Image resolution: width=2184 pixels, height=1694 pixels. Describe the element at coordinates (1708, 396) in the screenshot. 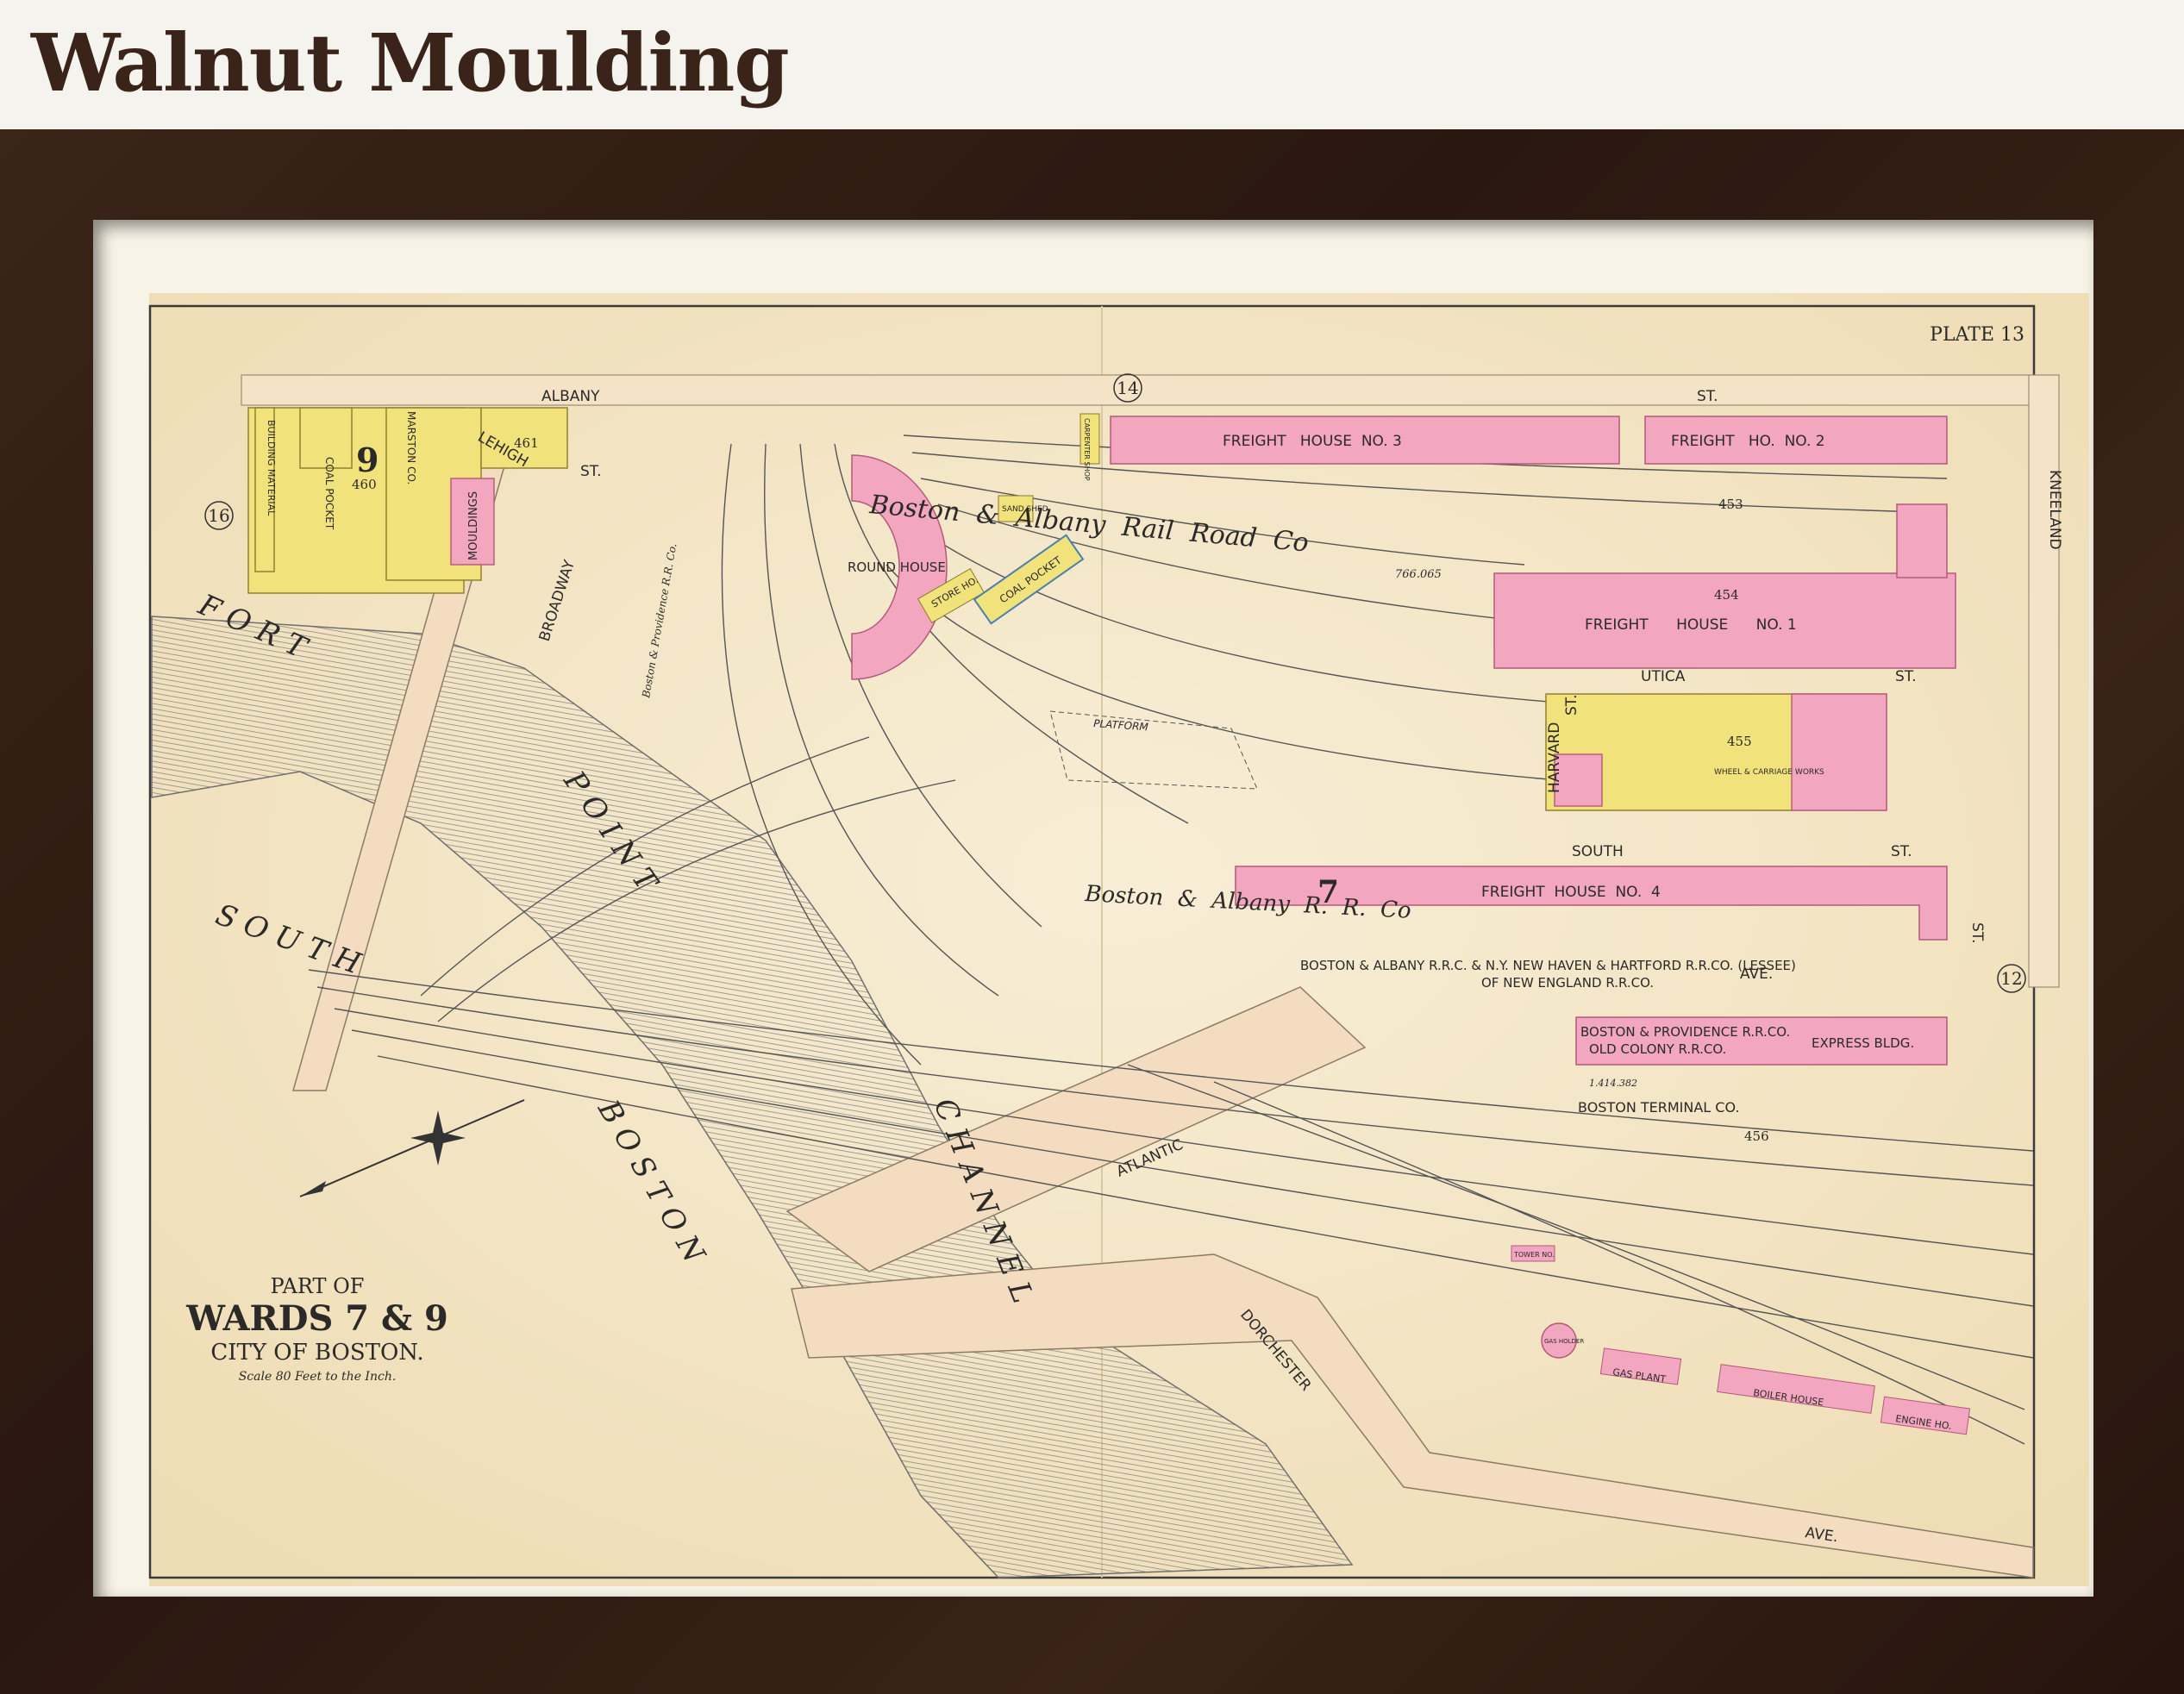

I see `street-albany-st: ST.` at that location.